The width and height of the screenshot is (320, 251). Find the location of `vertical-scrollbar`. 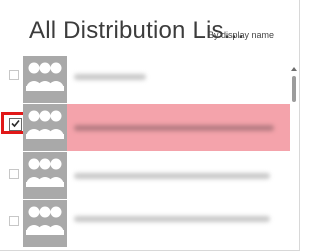

vertical-scrollbar is located at coordinates (294, 158).